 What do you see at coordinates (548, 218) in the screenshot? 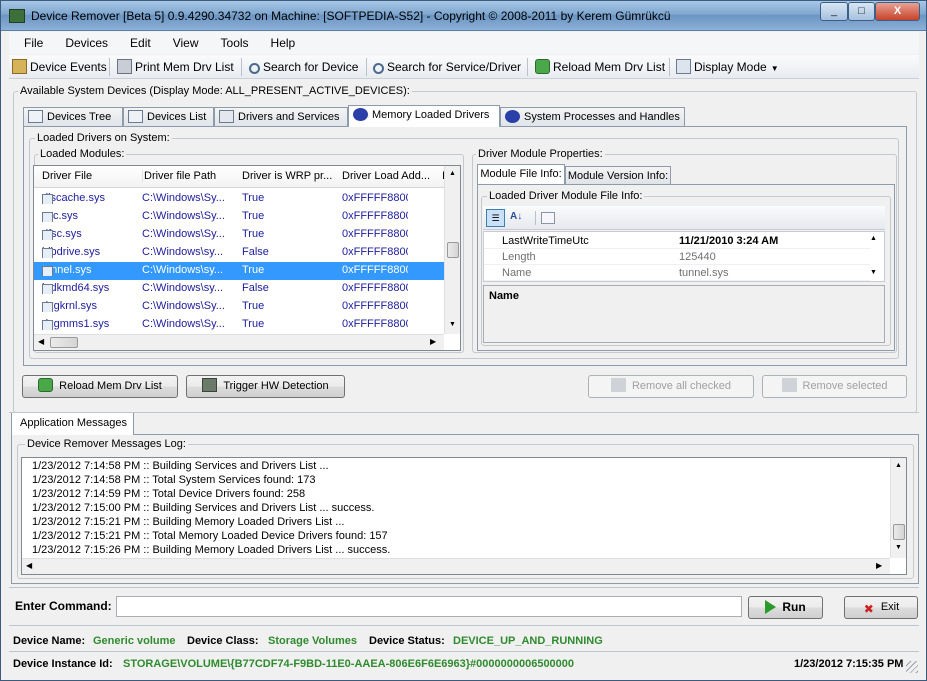
I see `property-pages-icon` at bounding box center [548, 218].